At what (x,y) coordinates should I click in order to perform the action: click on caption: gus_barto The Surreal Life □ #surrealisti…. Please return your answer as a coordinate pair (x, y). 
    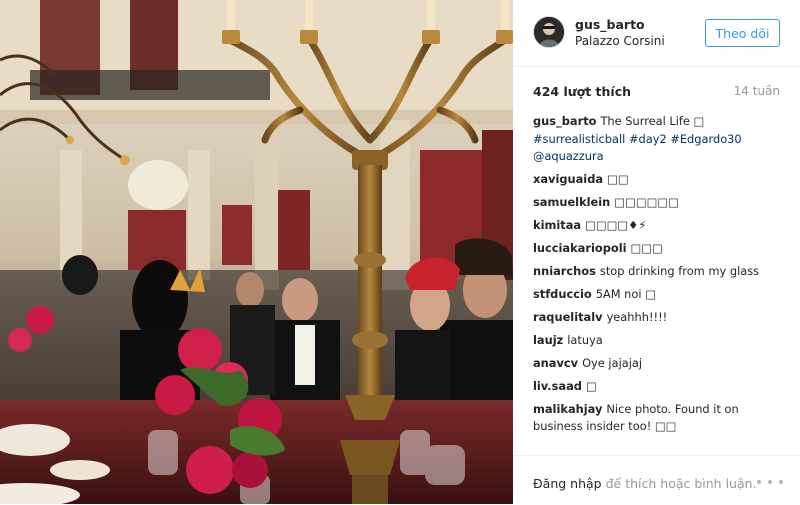
    Looking at the image, I should click on (658, 139).